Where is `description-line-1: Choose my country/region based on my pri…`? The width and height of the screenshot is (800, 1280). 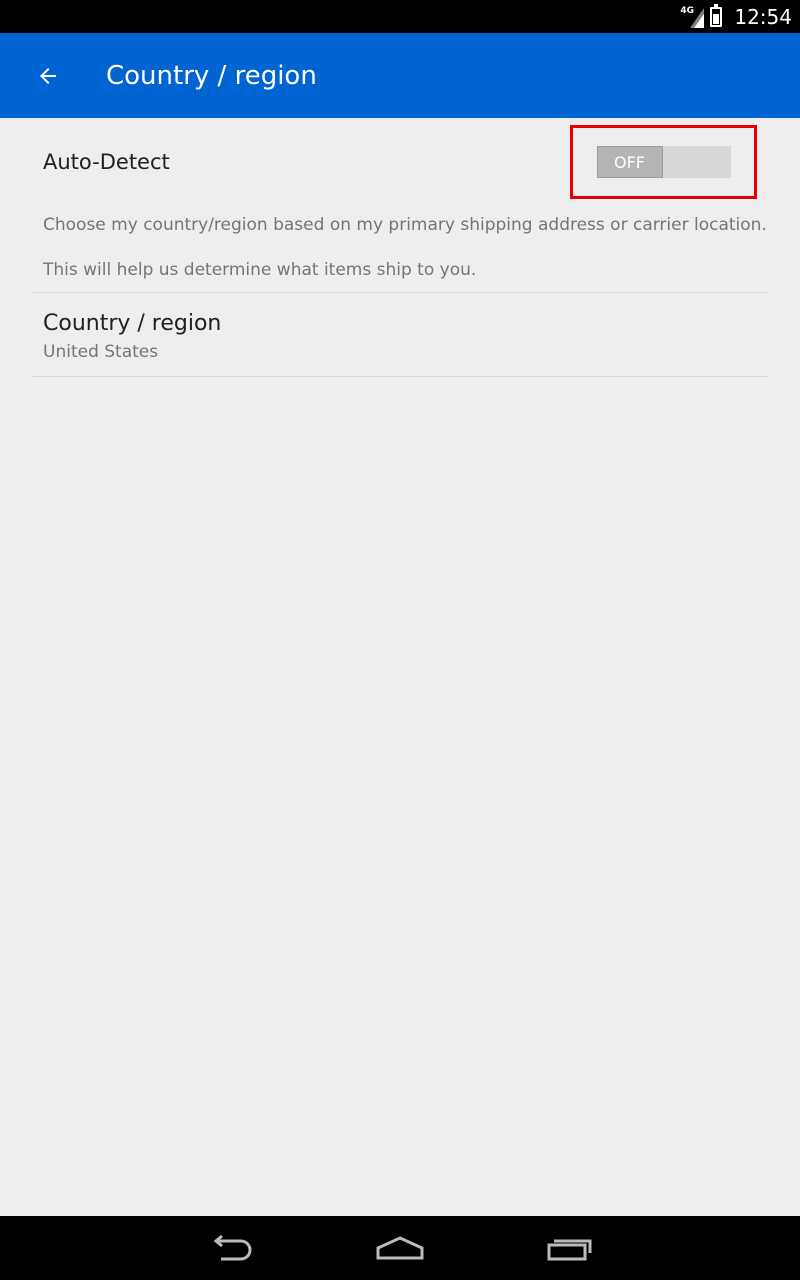 description-line-1: Choose my country/region based on my pri… is located at coordinates (405, 225).